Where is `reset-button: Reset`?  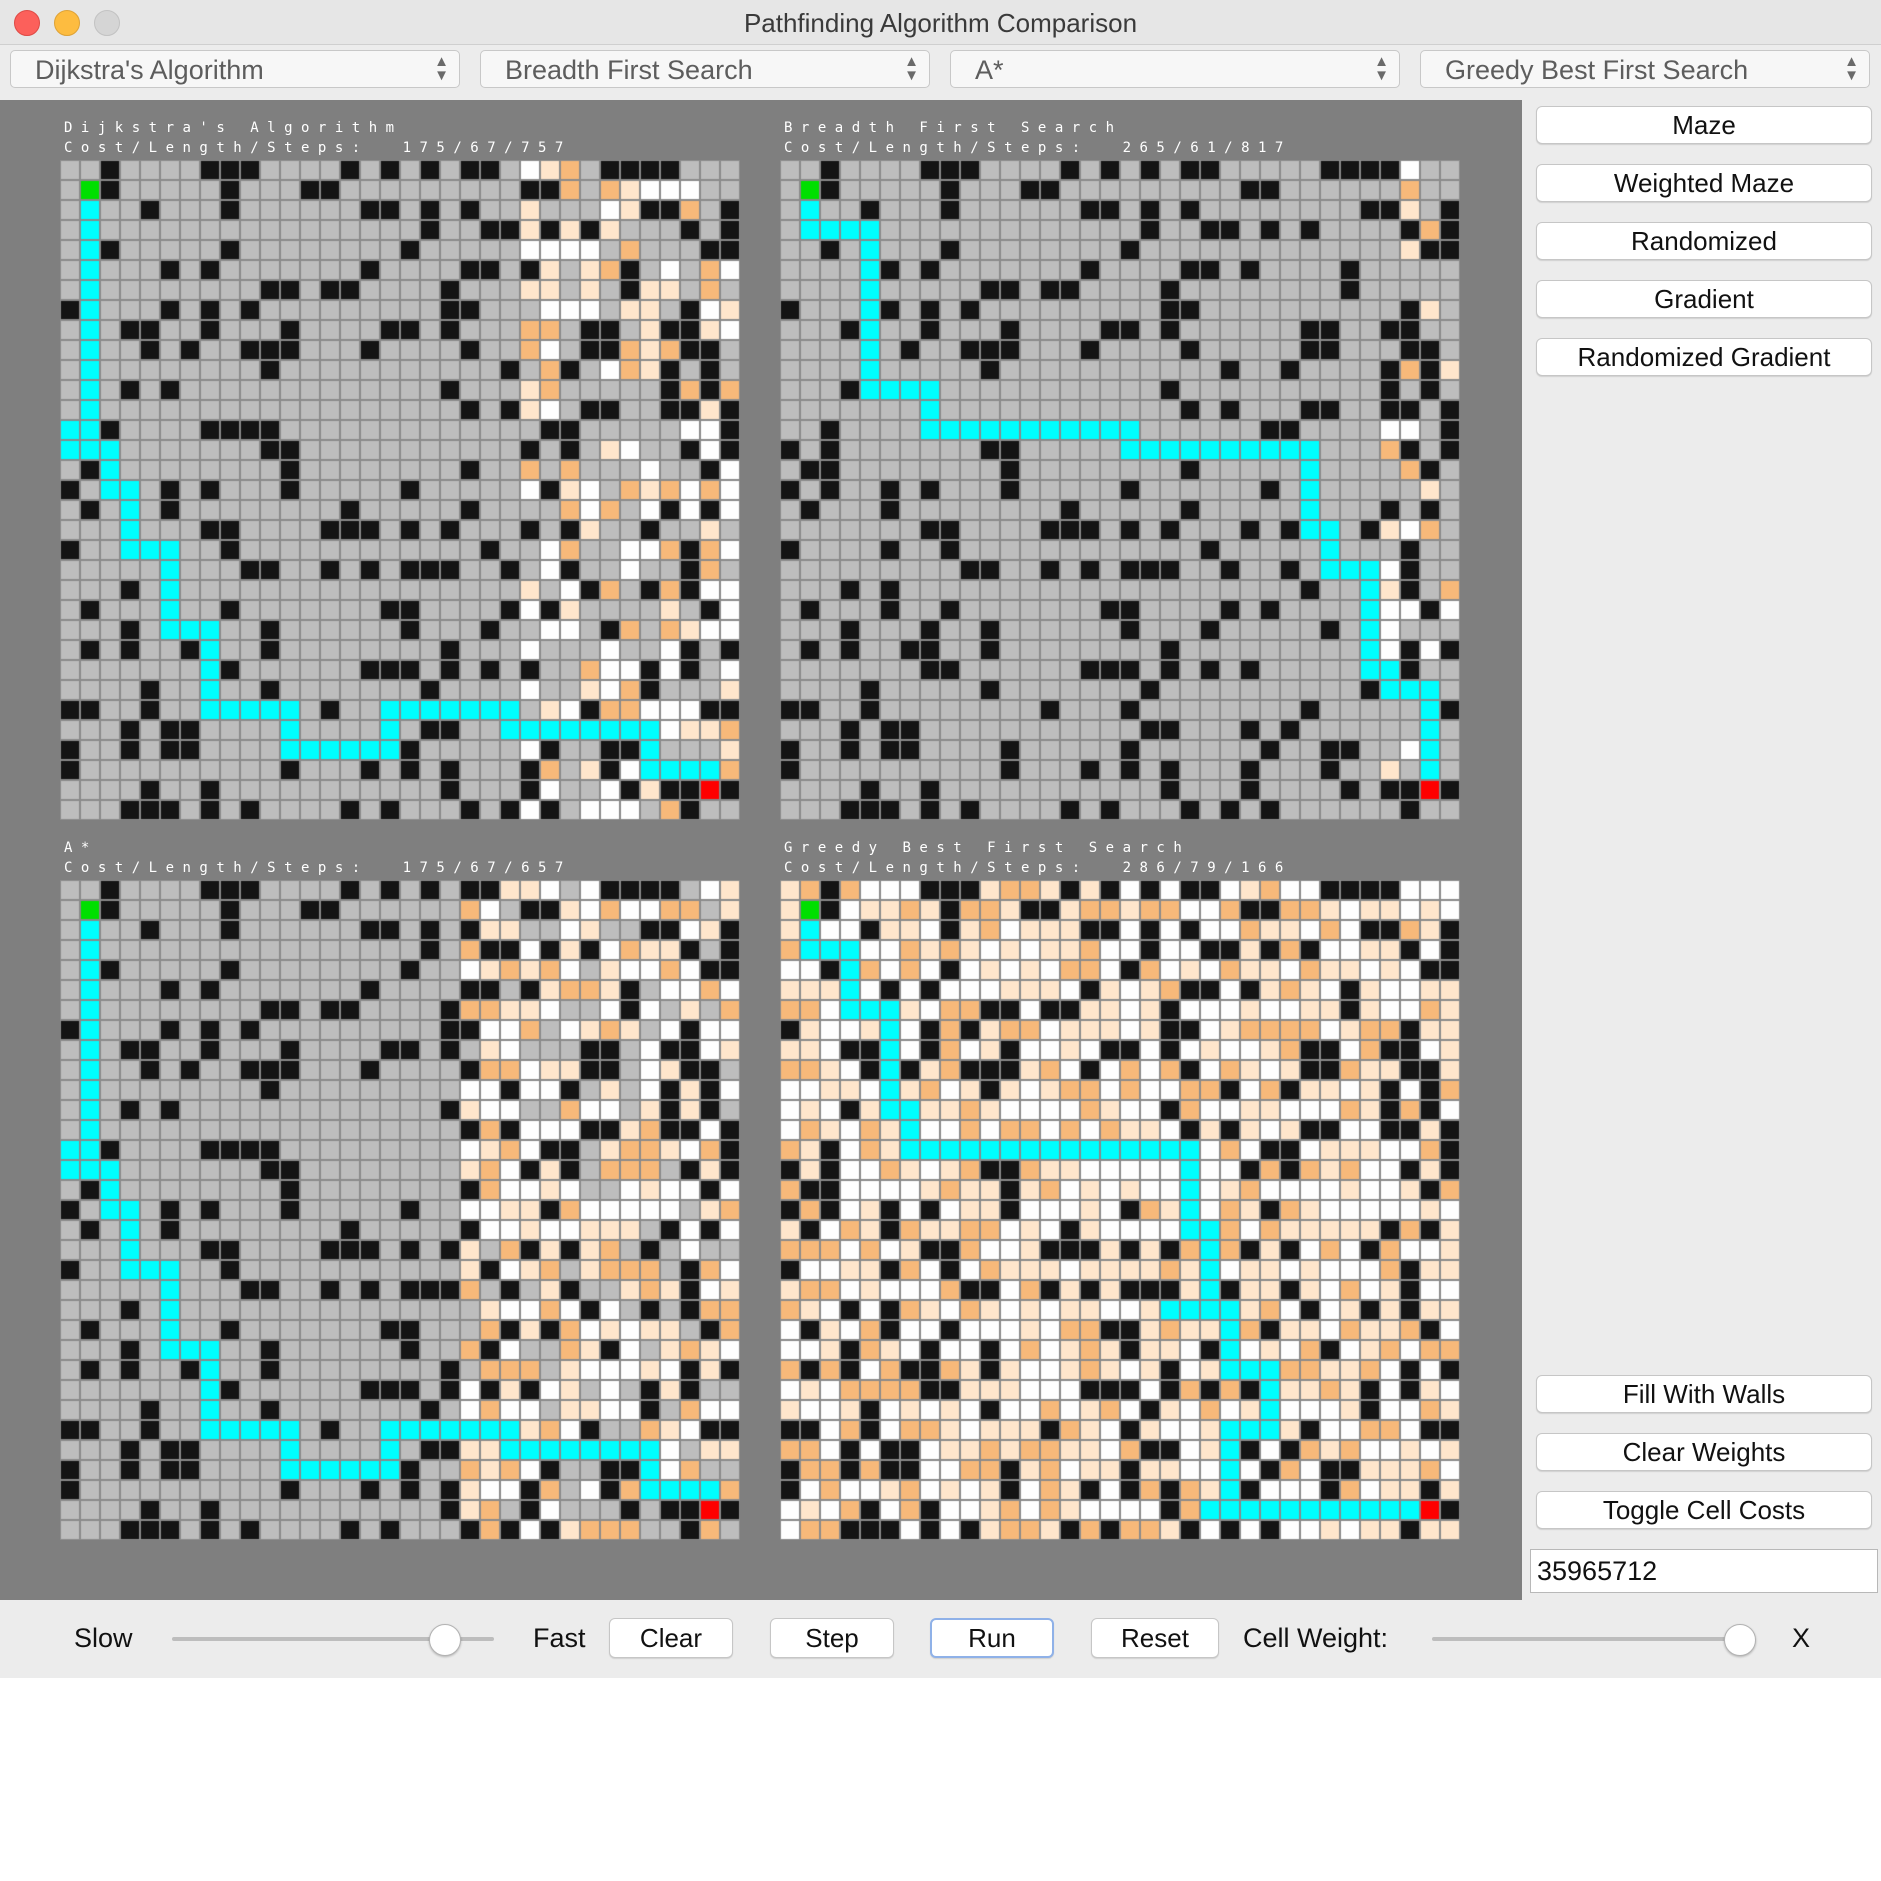 reset-button: Reset is located at coordinates (1155, 1638).